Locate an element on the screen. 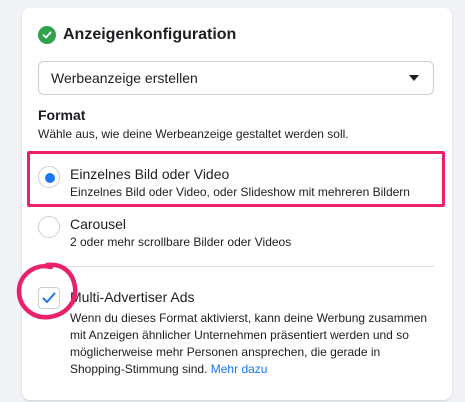  creation-type-select: Werbeanzeige erstellen is located at coordinates (236, 78).